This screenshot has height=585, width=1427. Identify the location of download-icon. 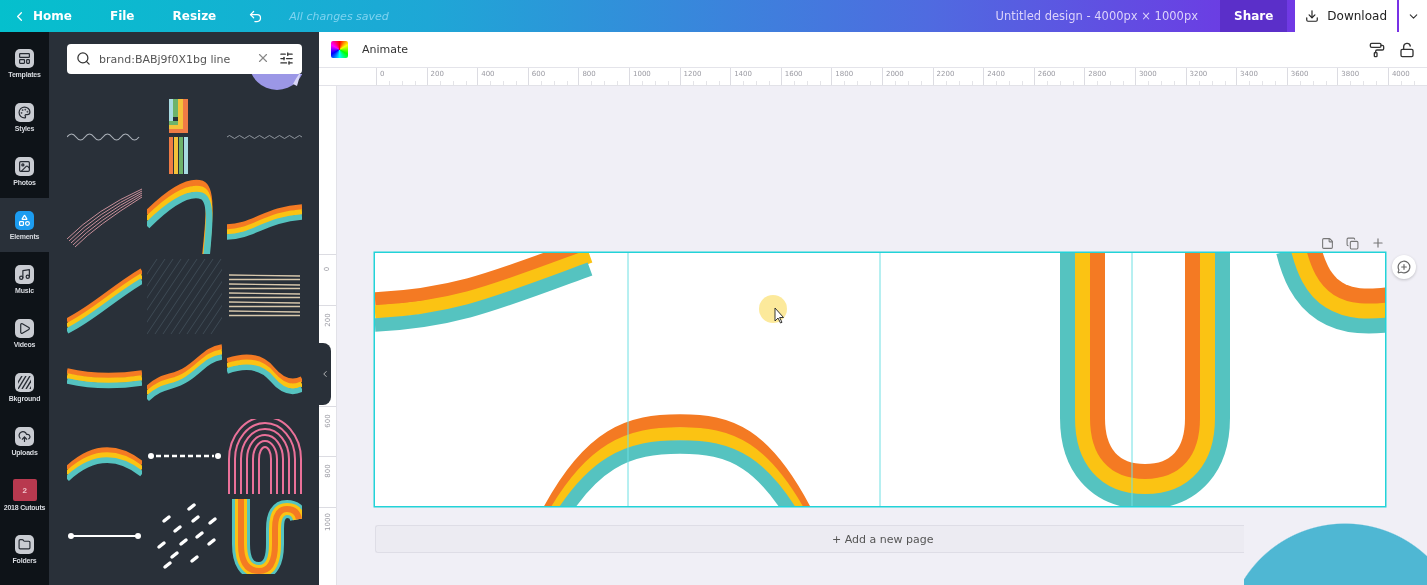
(1312, 16).